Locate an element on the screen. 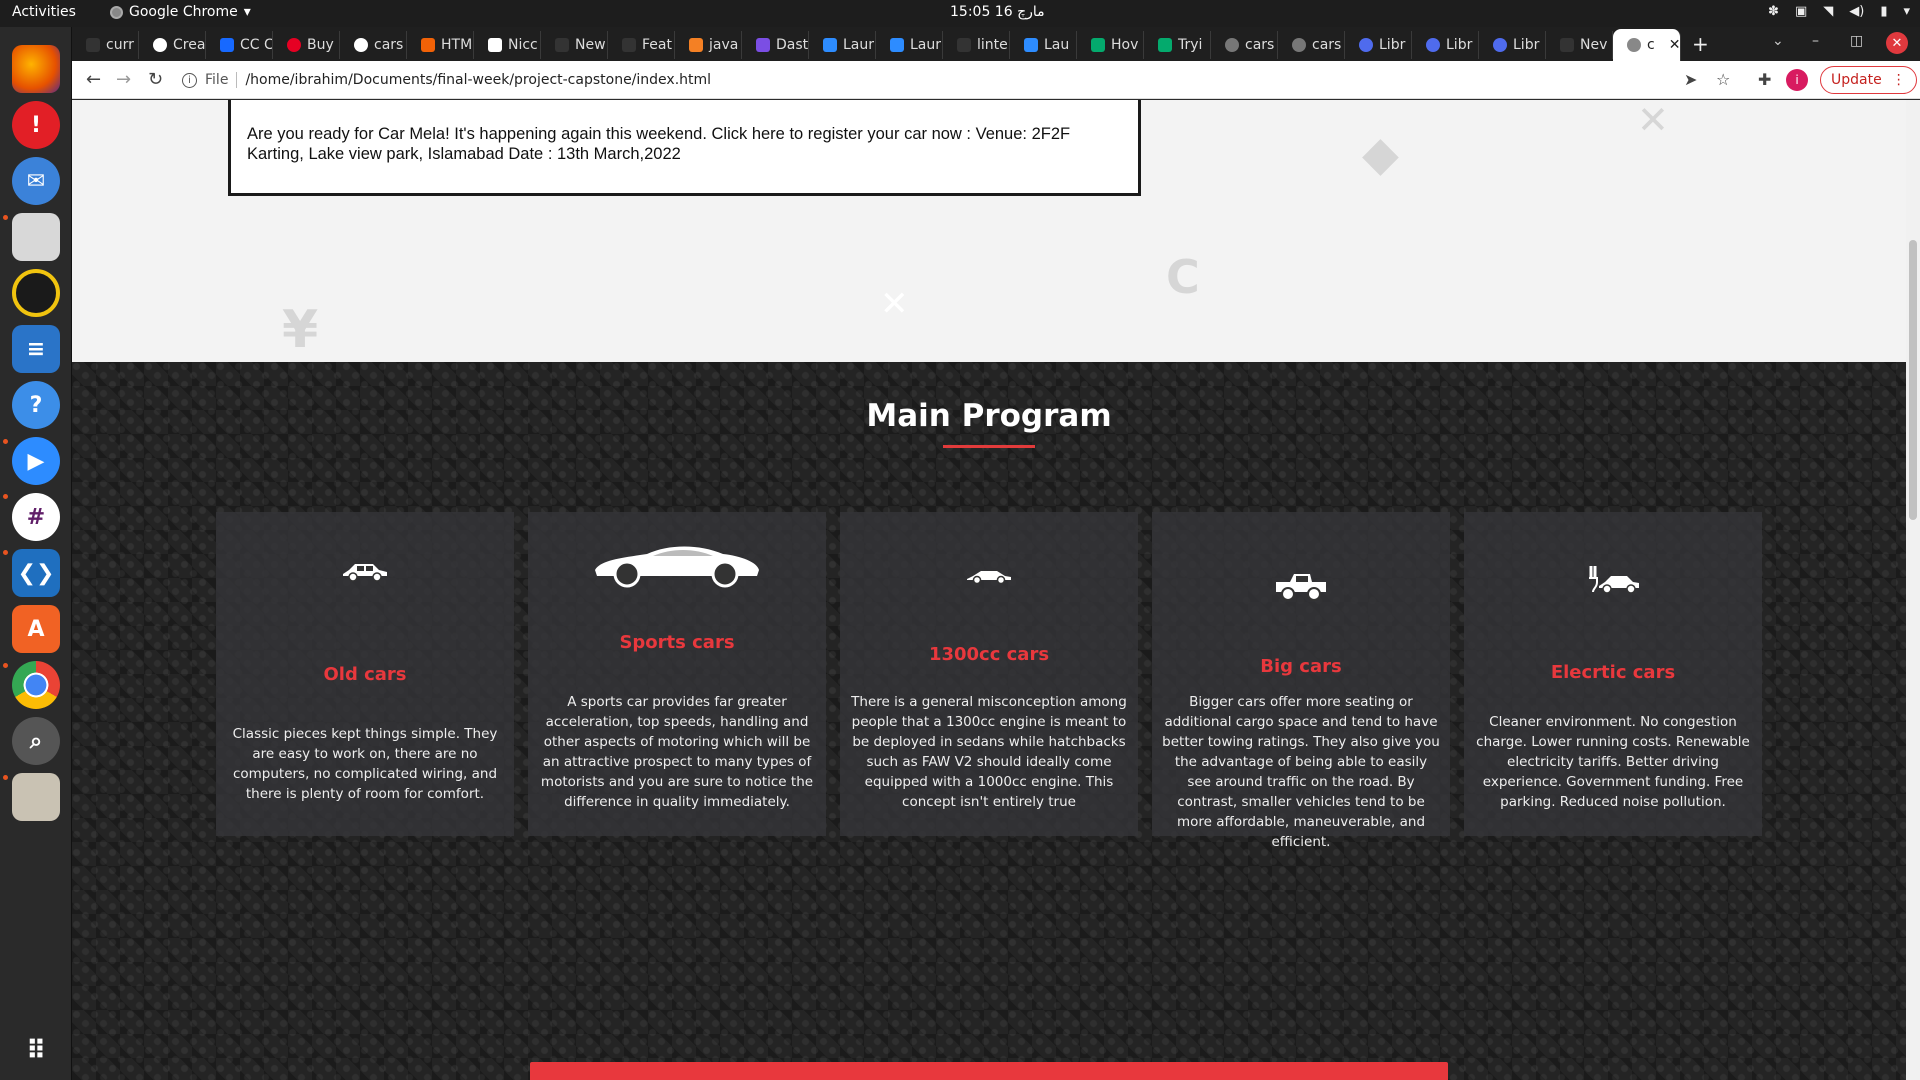 Image resolution: width=1920 pixels, height=1080 pixels. system-tray: ✽ ▣ ◥ ◀) ▮ ▾ is located at coordinates (1839, 11).